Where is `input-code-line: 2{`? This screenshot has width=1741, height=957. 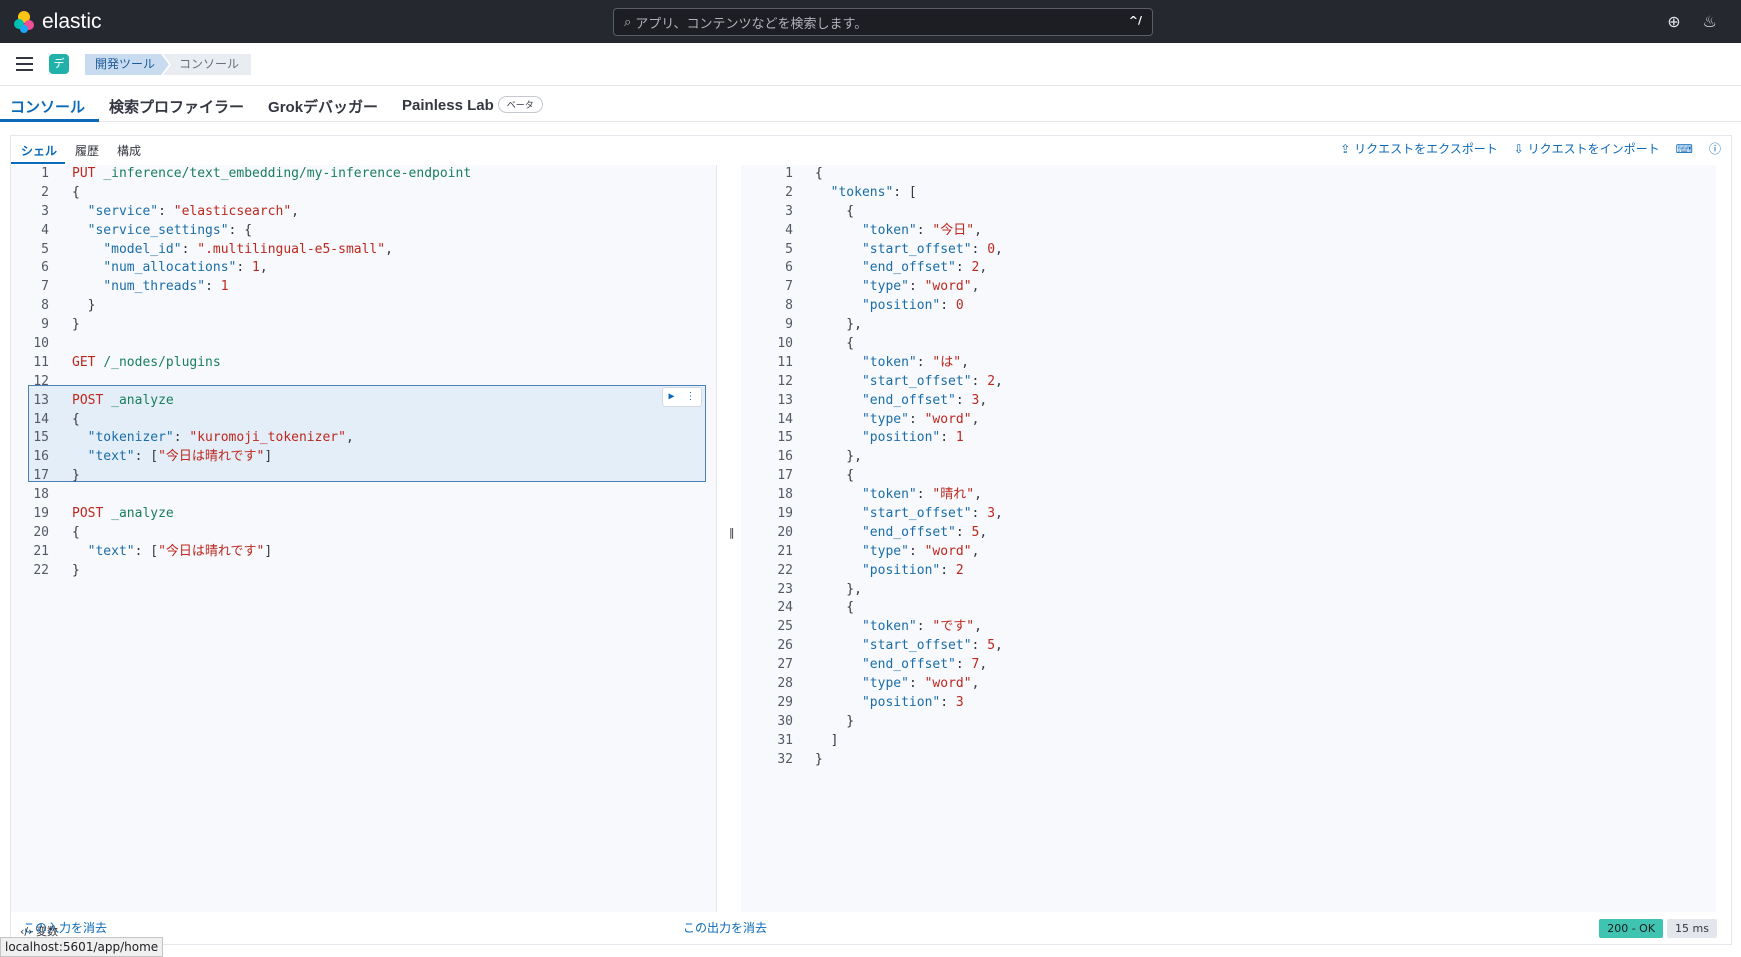
input-code-line: 2{ is located at coordinates (363, 193).